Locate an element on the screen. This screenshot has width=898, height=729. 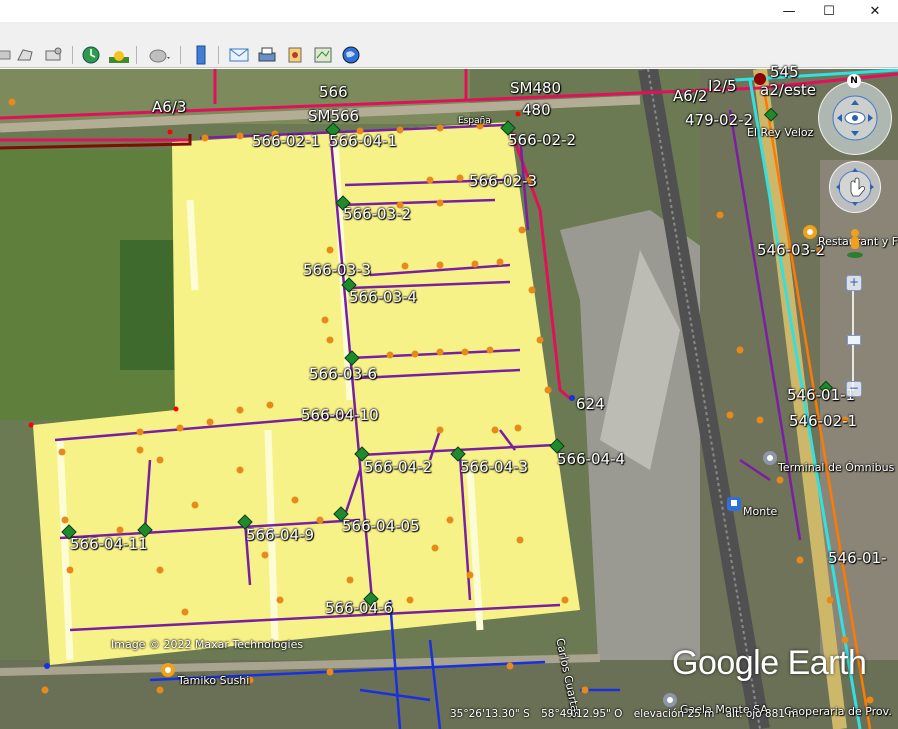
pushpin-icon is located at coordinates (5, 55).